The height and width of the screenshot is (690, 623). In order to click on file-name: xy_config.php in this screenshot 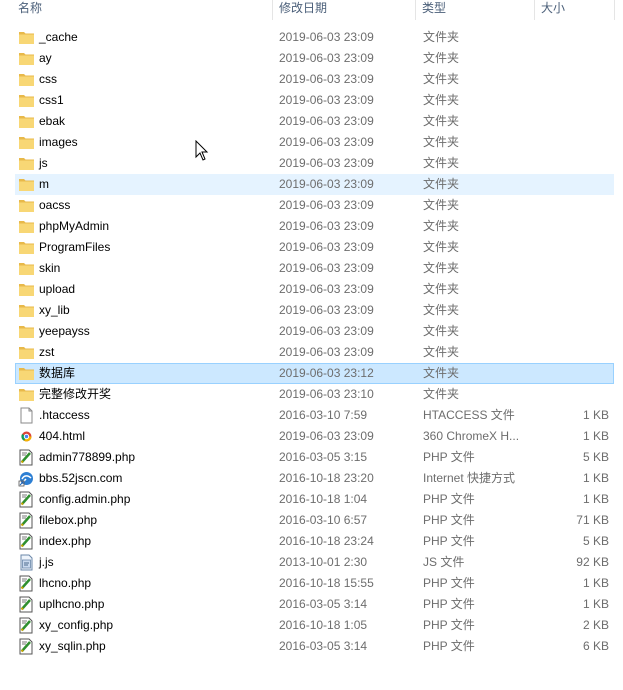, I will do `click(76, 625)`.